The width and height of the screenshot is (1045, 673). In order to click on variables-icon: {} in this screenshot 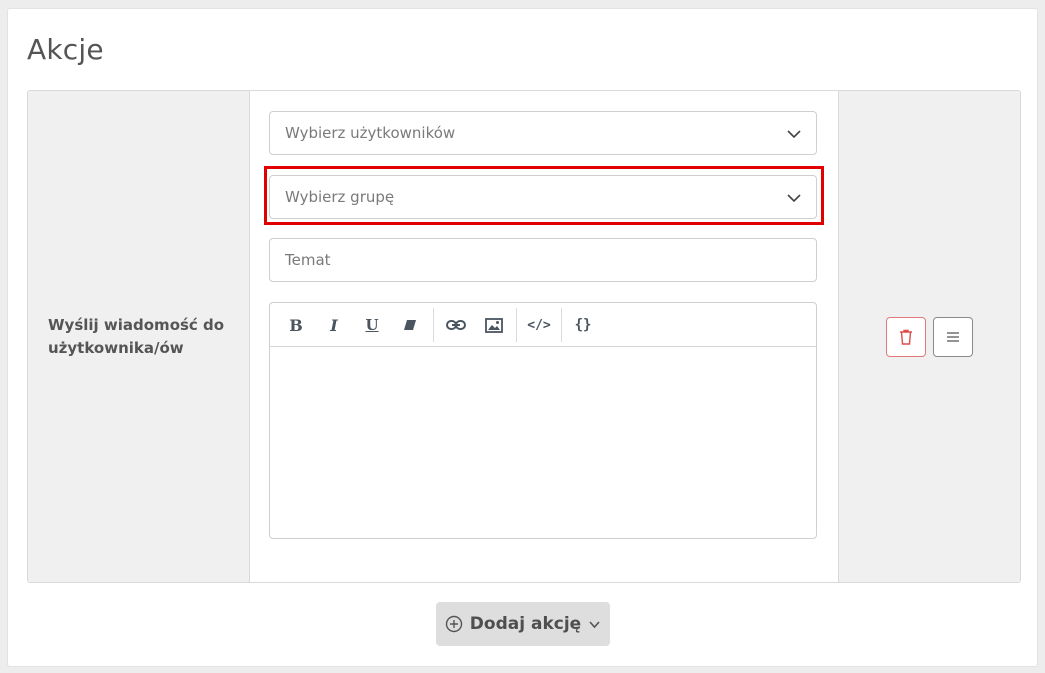, I will do `click(583, 325)`.